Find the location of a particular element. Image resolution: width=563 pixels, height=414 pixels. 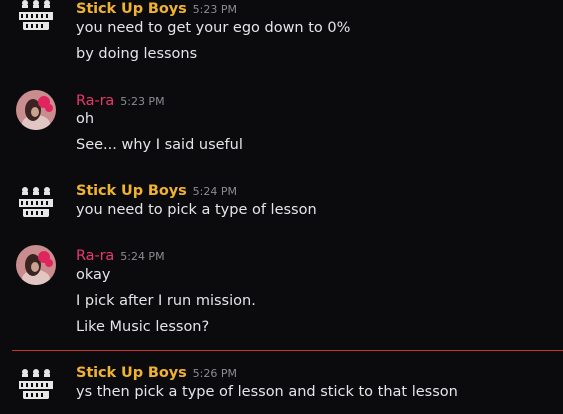

message-header: Stick Up Boys 5:26 PM is located at coordinates (156, 371).